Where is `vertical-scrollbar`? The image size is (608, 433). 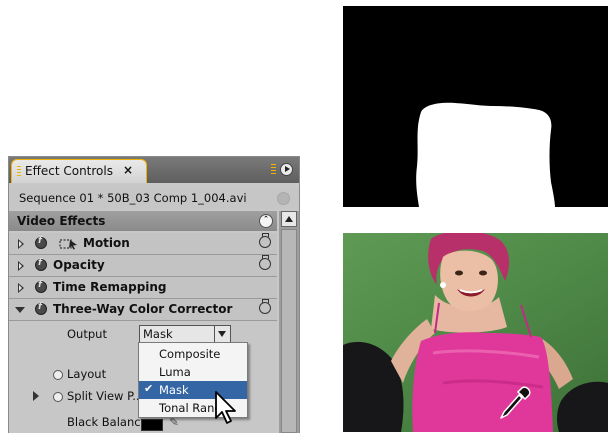 vertical-scrollbar is located at coordinates (289, 322).